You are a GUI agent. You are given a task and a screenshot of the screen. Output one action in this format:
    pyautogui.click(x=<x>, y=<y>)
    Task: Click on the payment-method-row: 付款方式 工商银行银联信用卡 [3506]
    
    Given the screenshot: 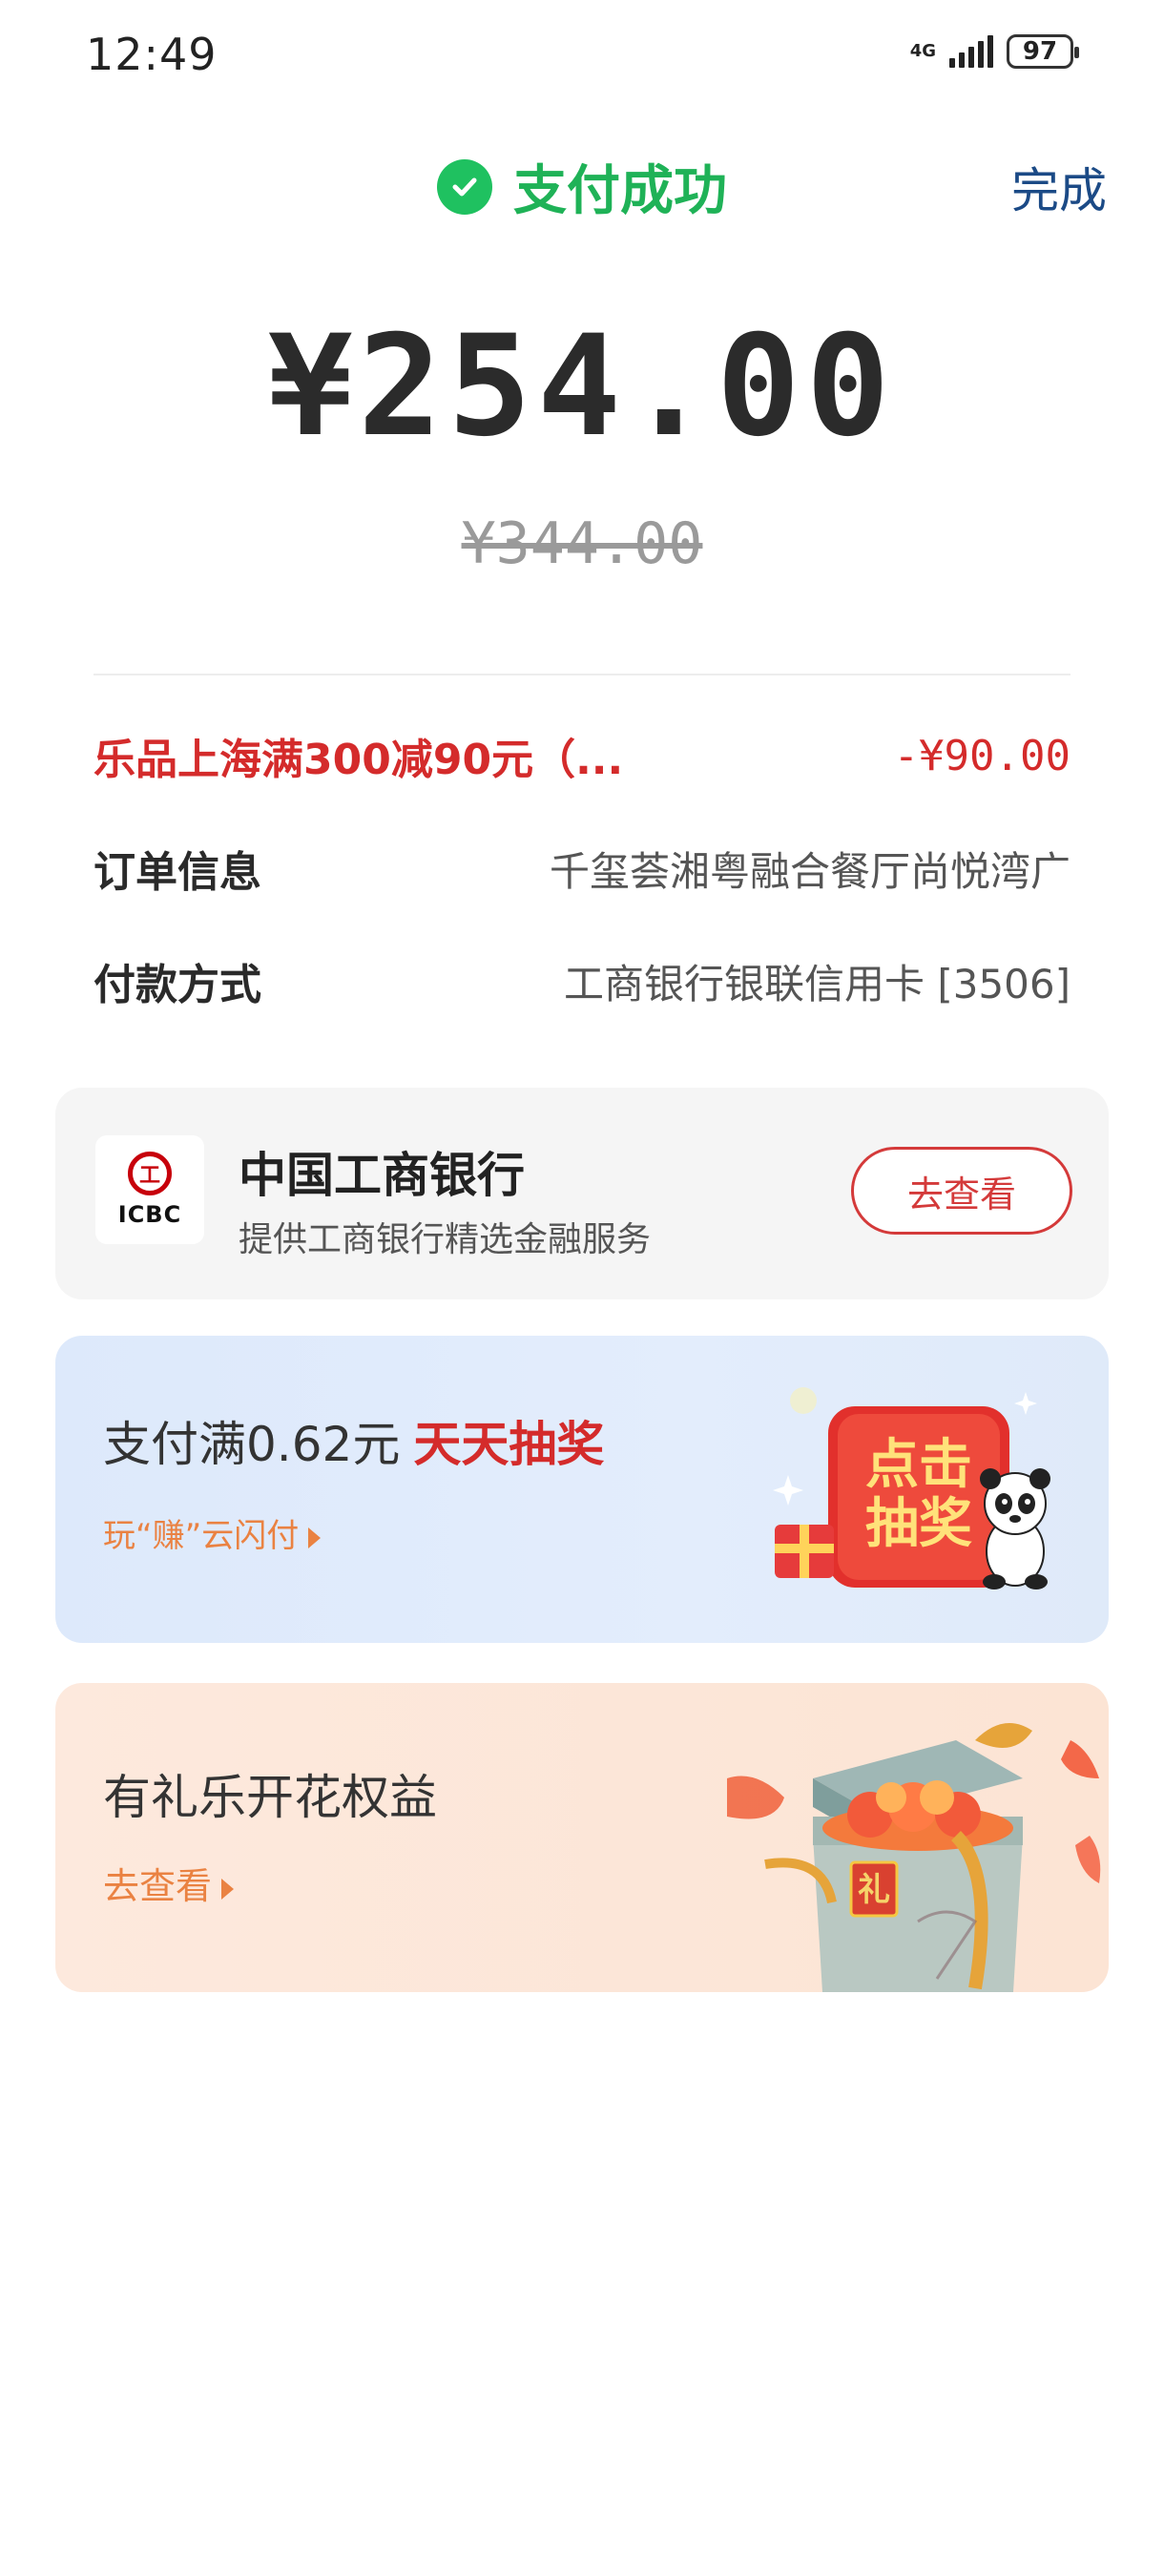 What is the action you would take?
    pyautogui.click(x=582, y=980)
    